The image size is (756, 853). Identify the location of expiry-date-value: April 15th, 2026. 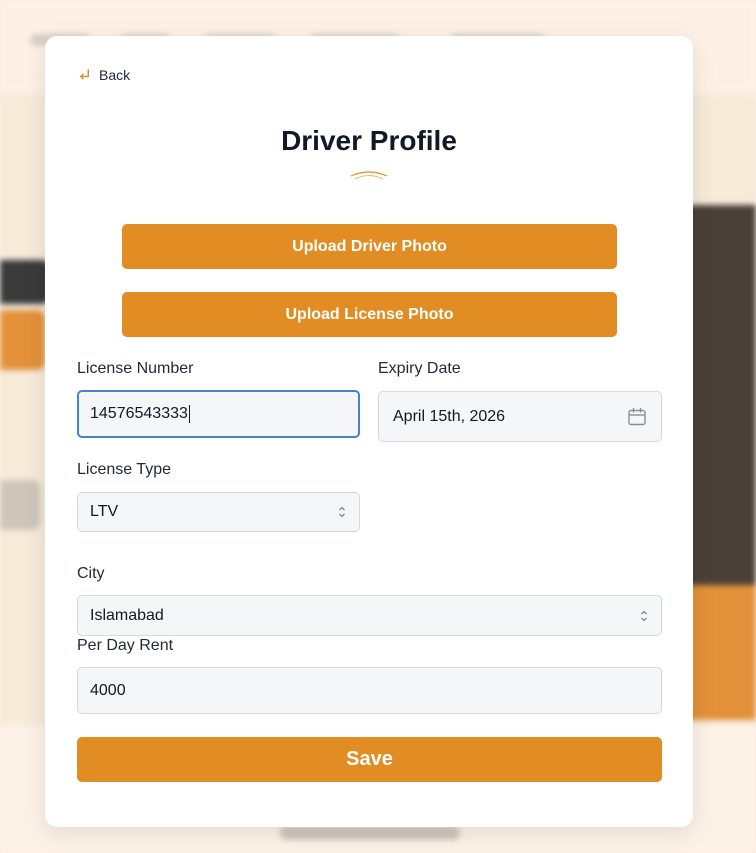
(449, 416).